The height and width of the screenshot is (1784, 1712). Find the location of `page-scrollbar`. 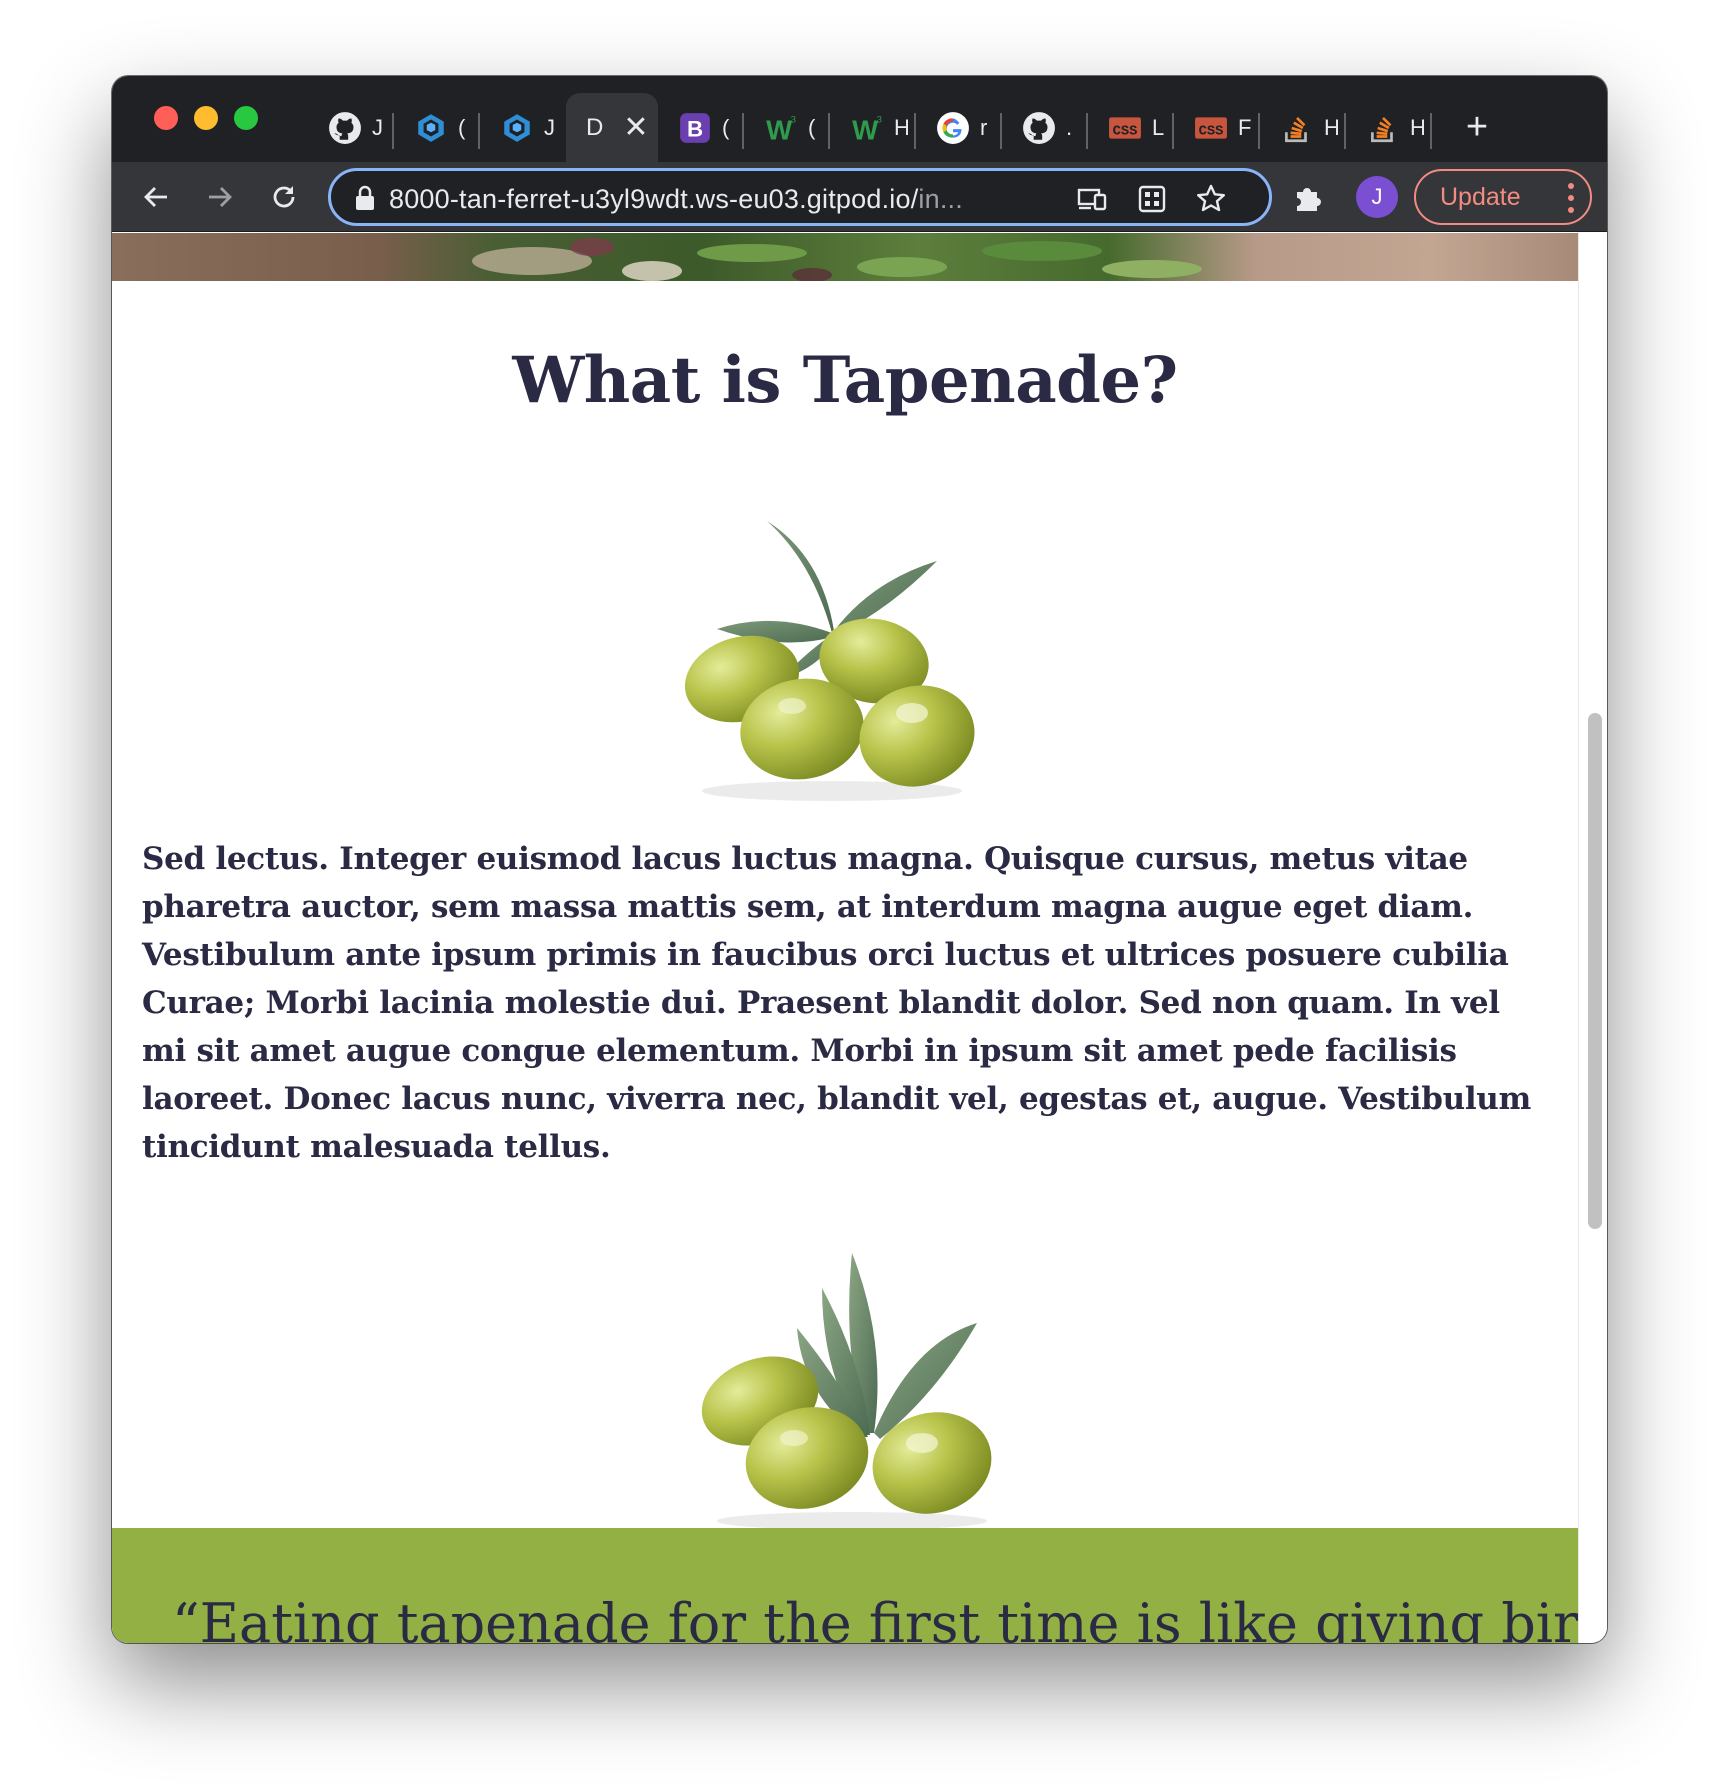

page-scrollbar is located at coordinates (1592, 938).